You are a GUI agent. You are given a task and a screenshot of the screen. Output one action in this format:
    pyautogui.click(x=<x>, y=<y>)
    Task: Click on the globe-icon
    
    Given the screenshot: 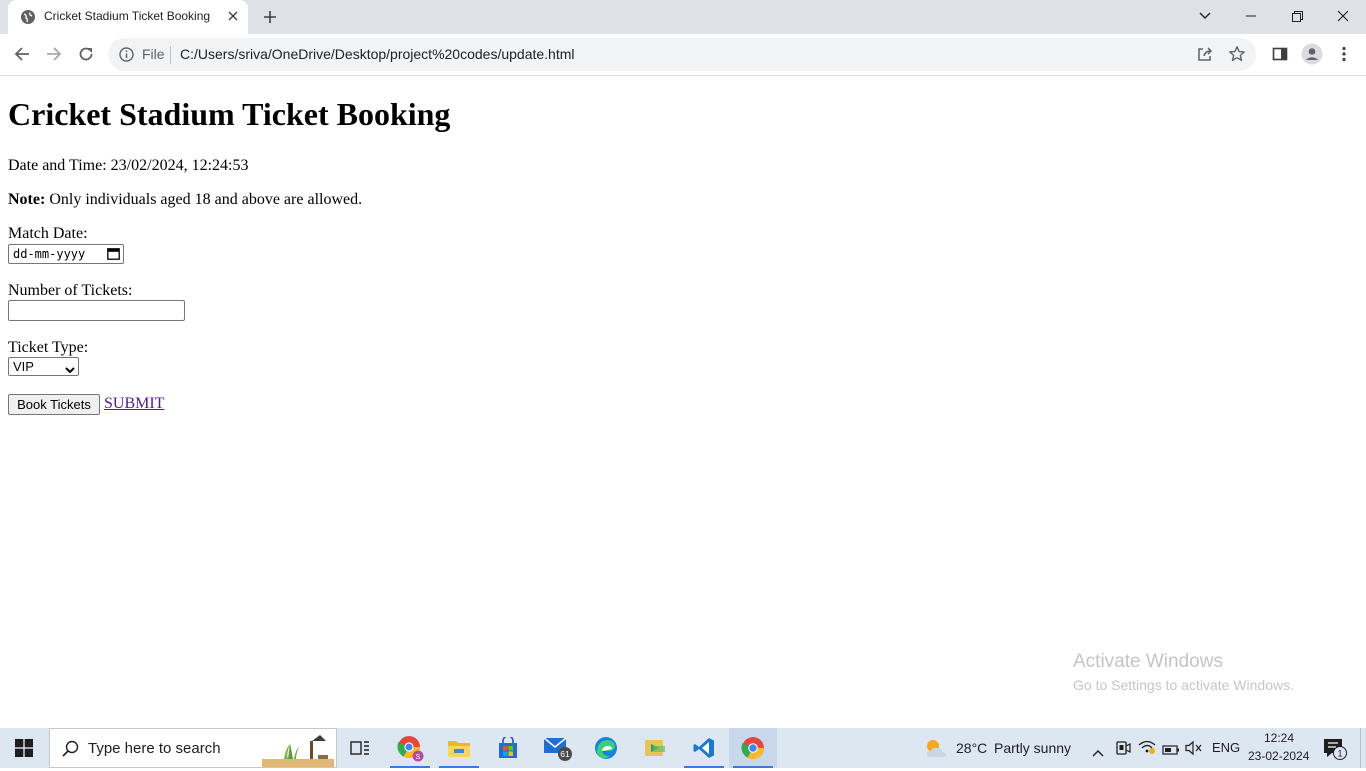 What is the action you would take?
    pyautogui.click(x=28, y=17)
    